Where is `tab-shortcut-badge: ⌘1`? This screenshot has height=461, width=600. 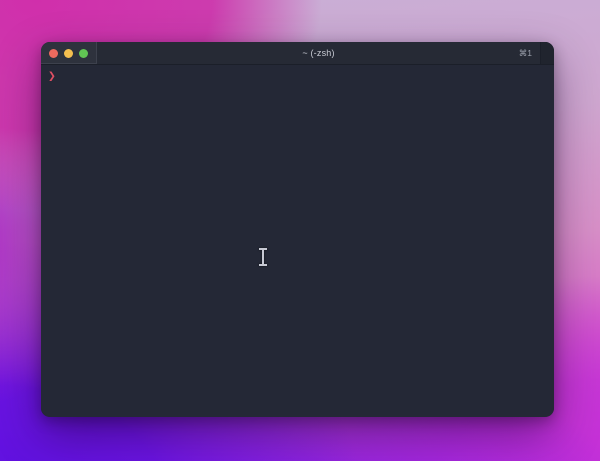
tab-shortcut-badge: ⌘1 is located at coordinates (525, 52).